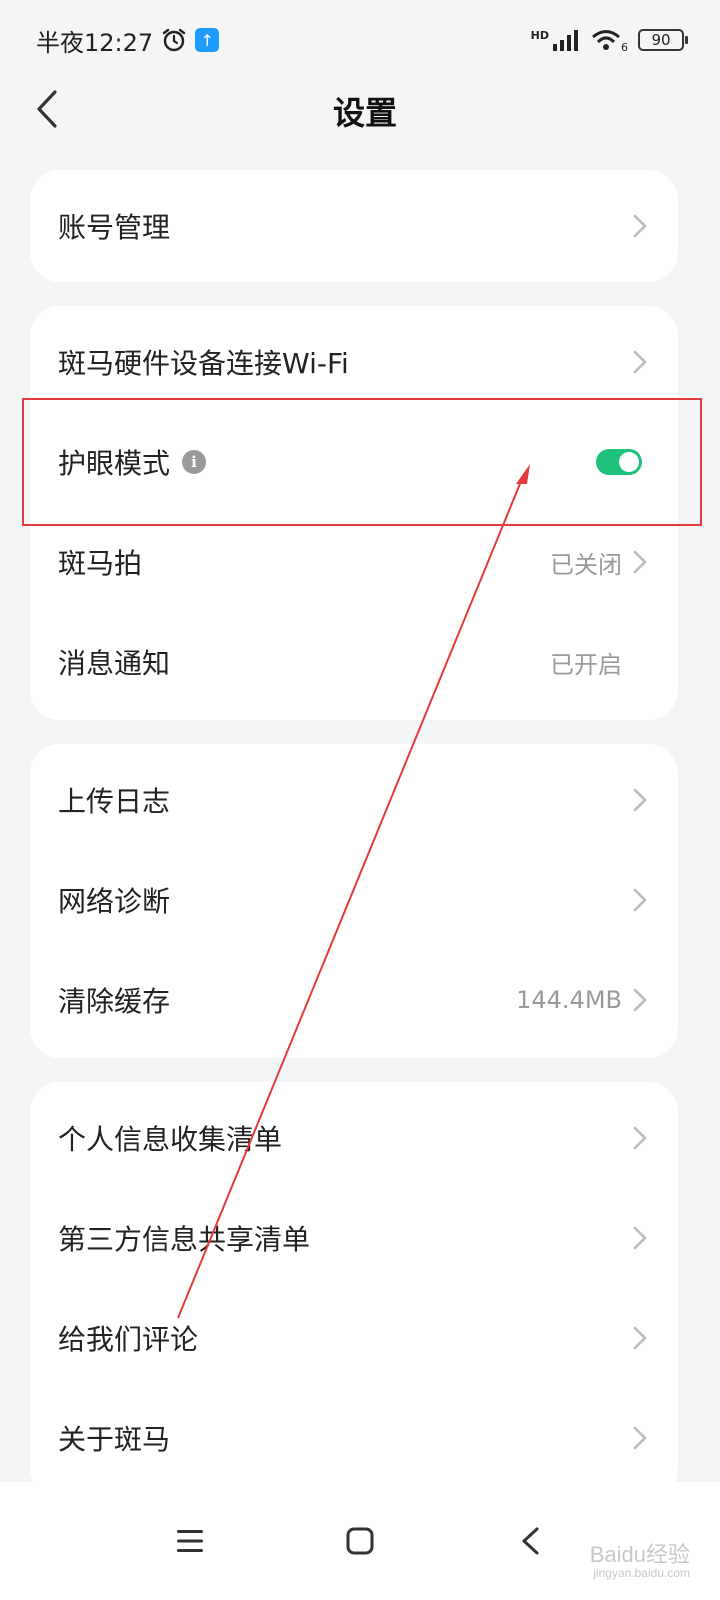 The image size is (720, 1600). What do you see at coordinates (360, 40) in the screenshot?
I see `status-bar: 半夜12:27 ↑ HD 6 90` at bounding box center [360, 40].